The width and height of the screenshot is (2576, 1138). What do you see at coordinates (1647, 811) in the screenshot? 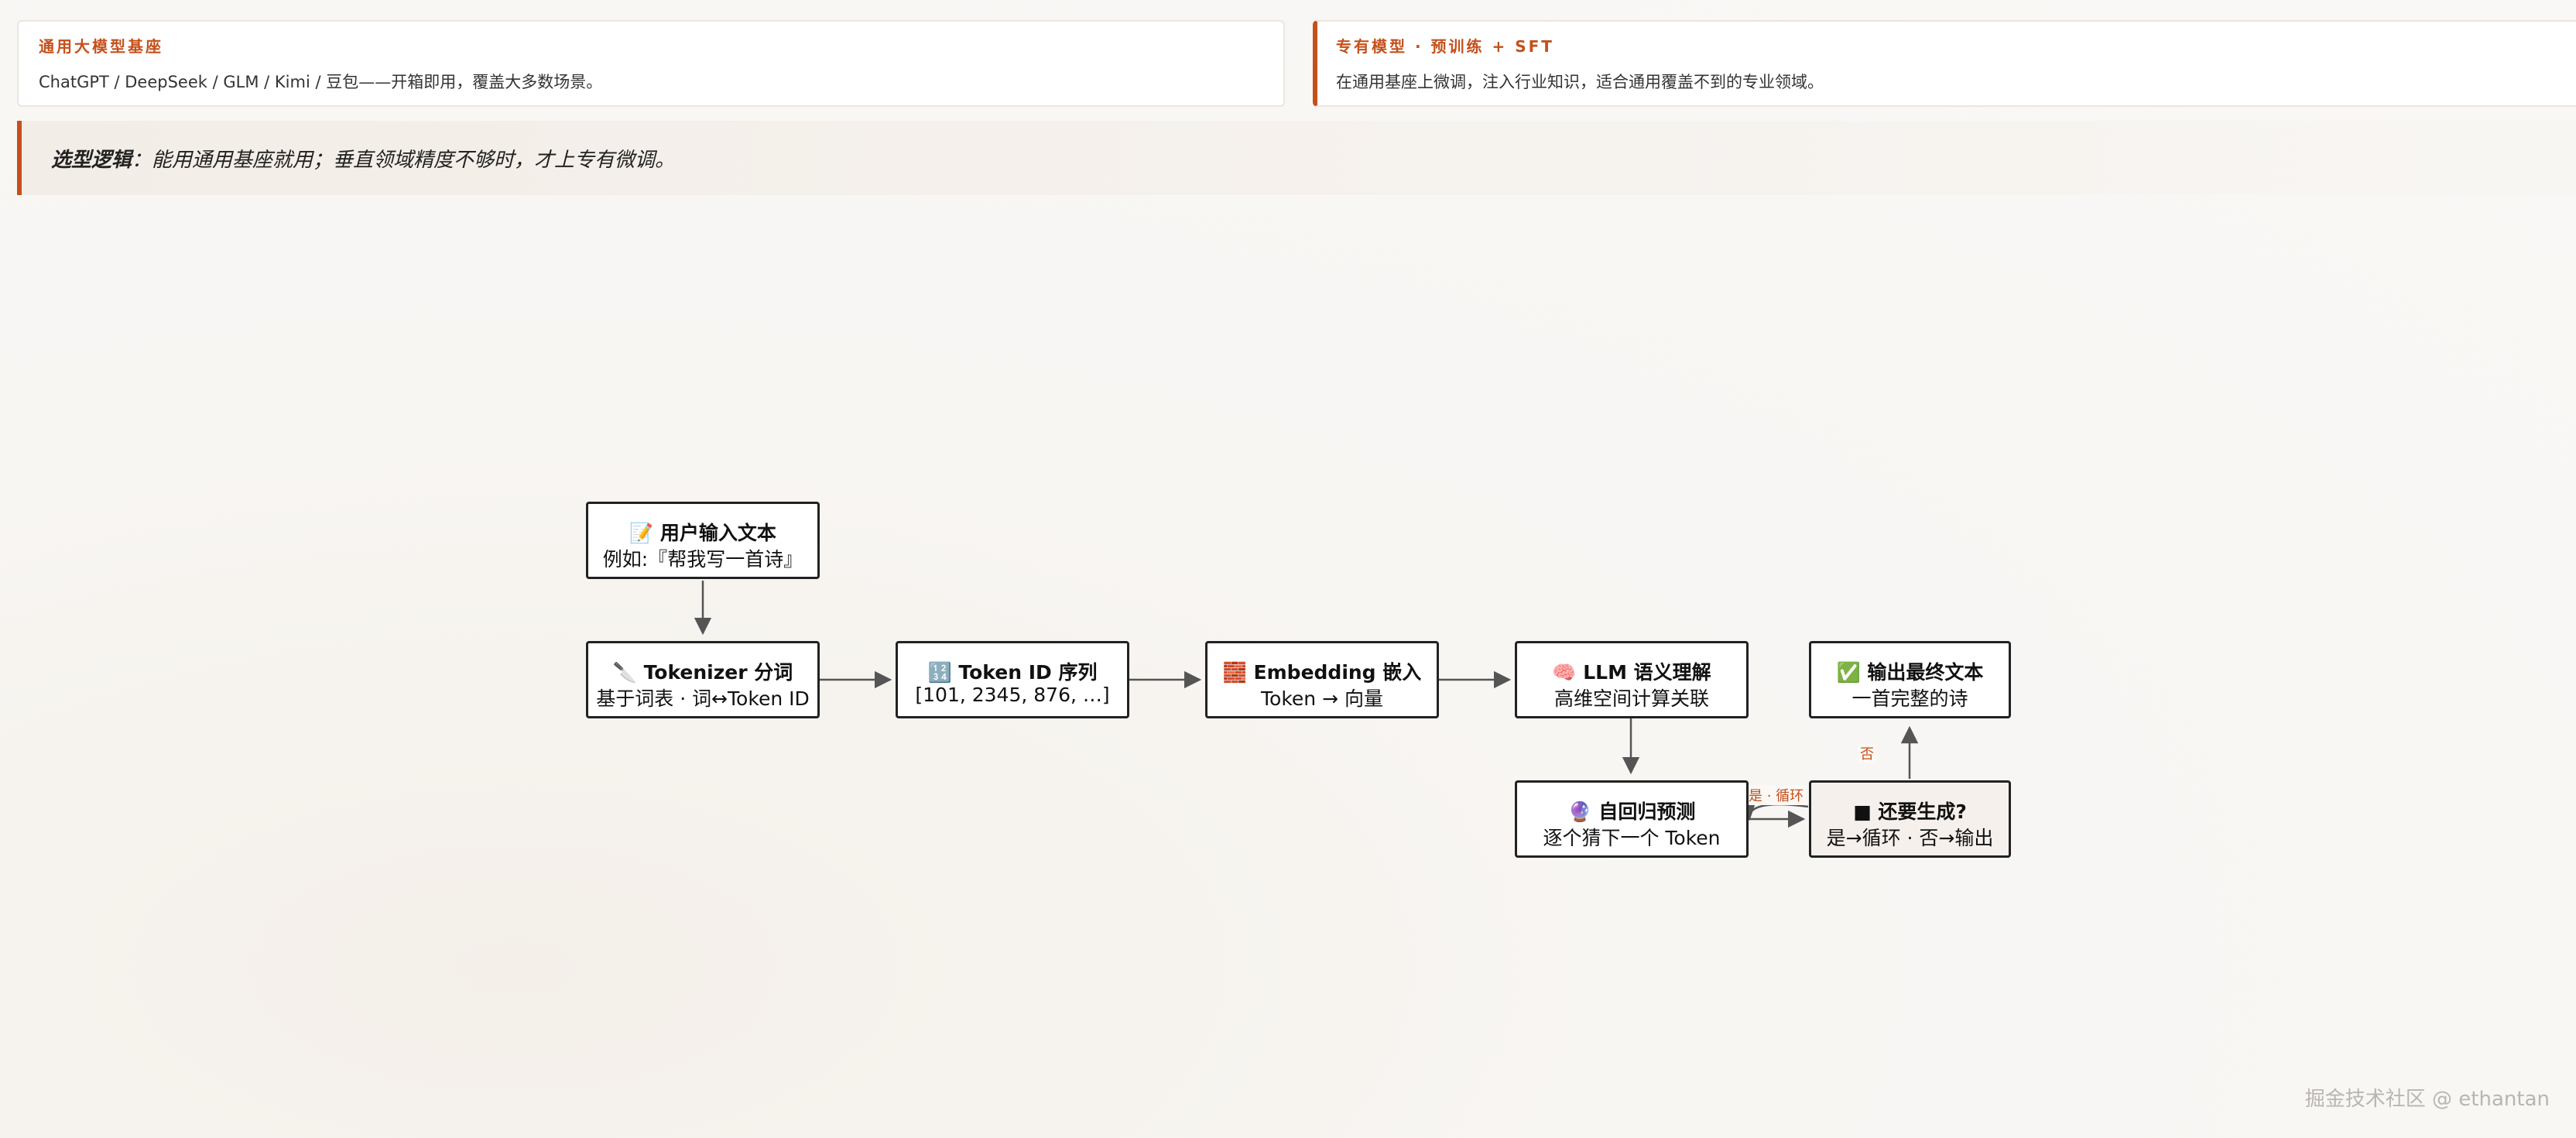
I see `node-autoregressive-label: 自回归预测` at bounding box center [1647, 811].